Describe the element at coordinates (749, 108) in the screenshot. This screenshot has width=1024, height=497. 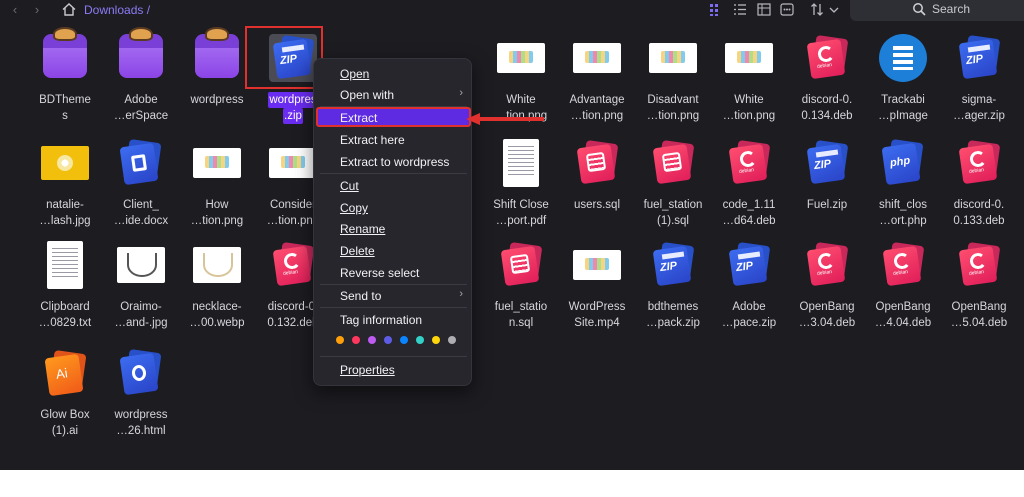
I see `file-name: White …tion.png` at that location.